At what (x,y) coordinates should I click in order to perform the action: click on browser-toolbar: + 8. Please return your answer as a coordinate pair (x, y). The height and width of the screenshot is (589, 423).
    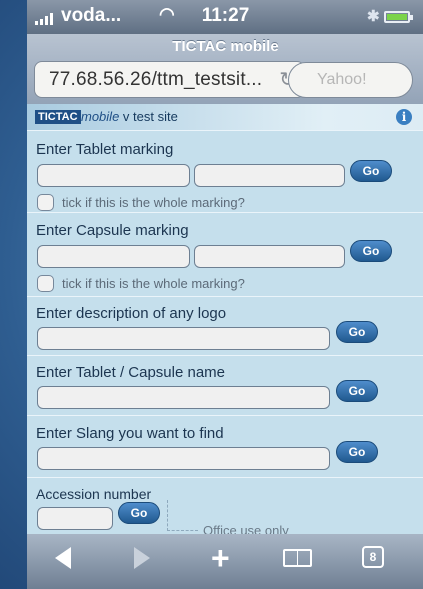
    Looking at the image, I should click on (225, 561).